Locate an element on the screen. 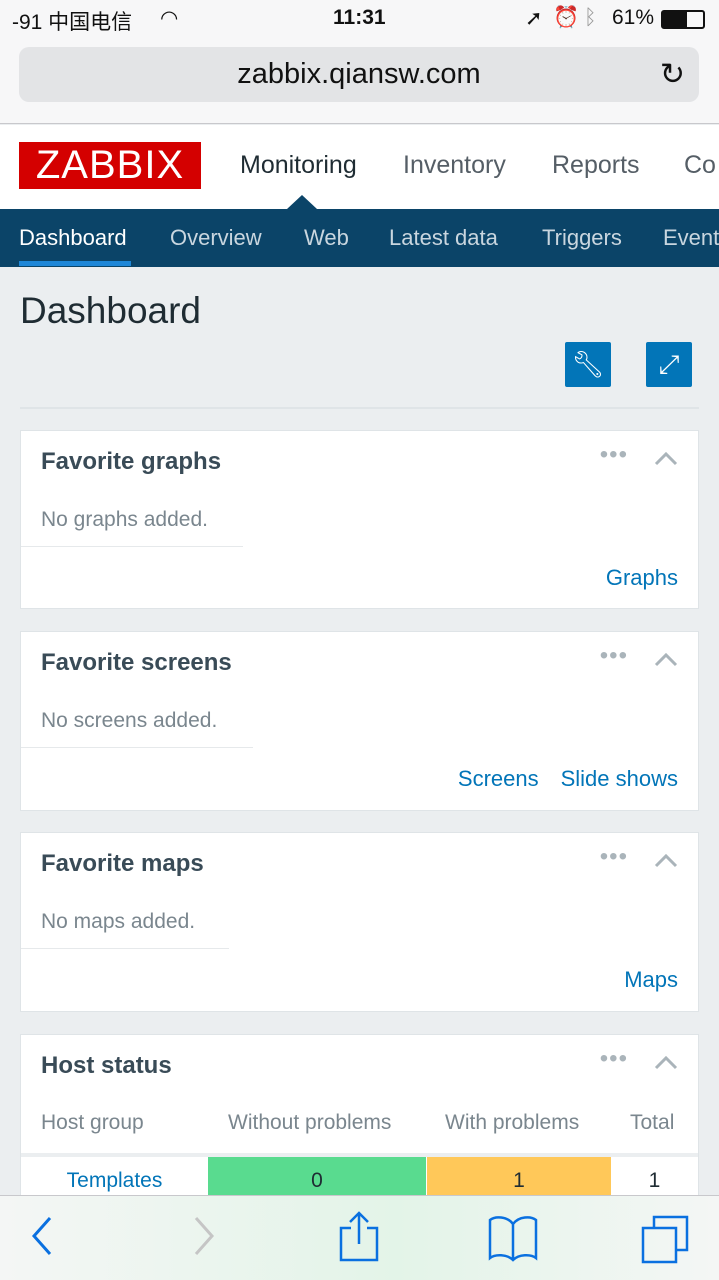  graphs-link: Graphs is located at coordinates (642, 577).